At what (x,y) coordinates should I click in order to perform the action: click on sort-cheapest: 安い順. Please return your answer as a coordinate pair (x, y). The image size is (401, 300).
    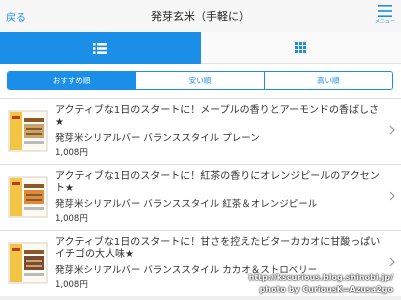
    Looking at the image, I should click on (199, 80).